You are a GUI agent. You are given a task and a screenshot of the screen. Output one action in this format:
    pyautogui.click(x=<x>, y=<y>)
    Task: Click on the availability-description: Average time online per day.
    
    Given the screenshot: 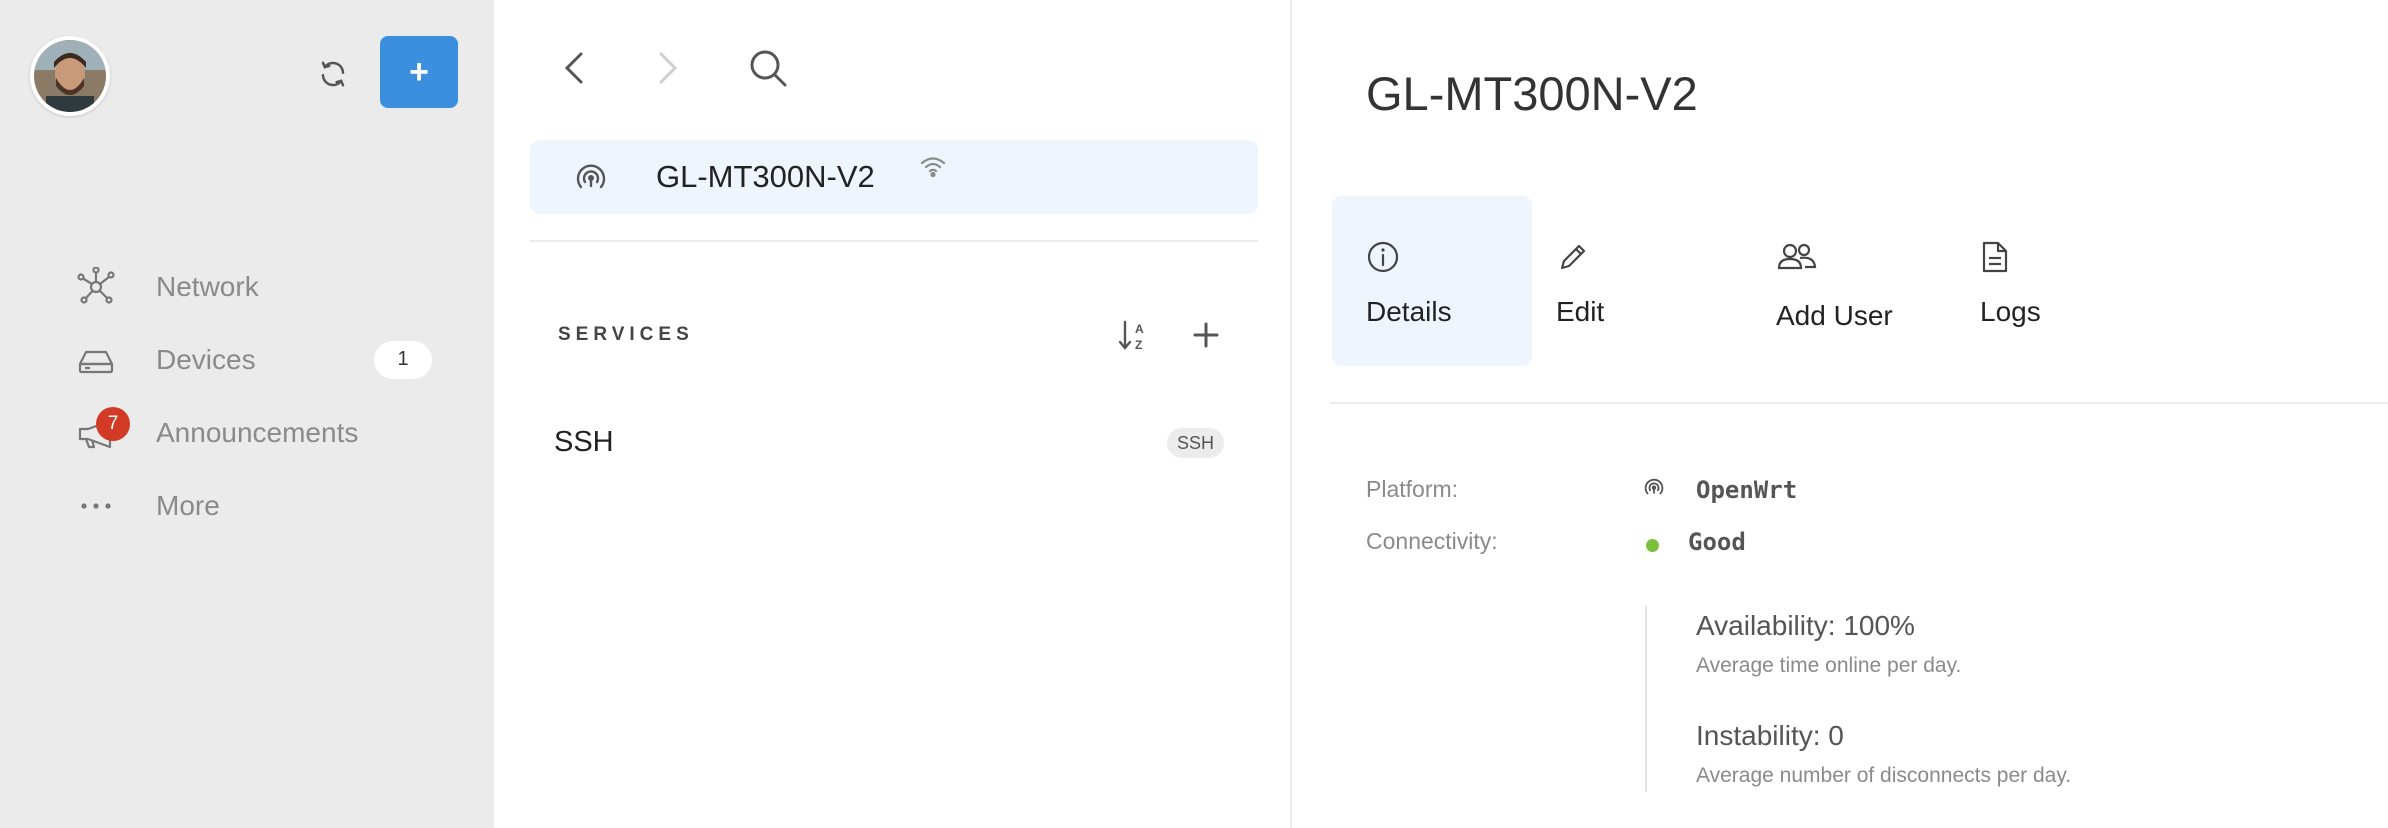 What is the action you would take?
    pyautogui.click(x=1829, y=665)
    